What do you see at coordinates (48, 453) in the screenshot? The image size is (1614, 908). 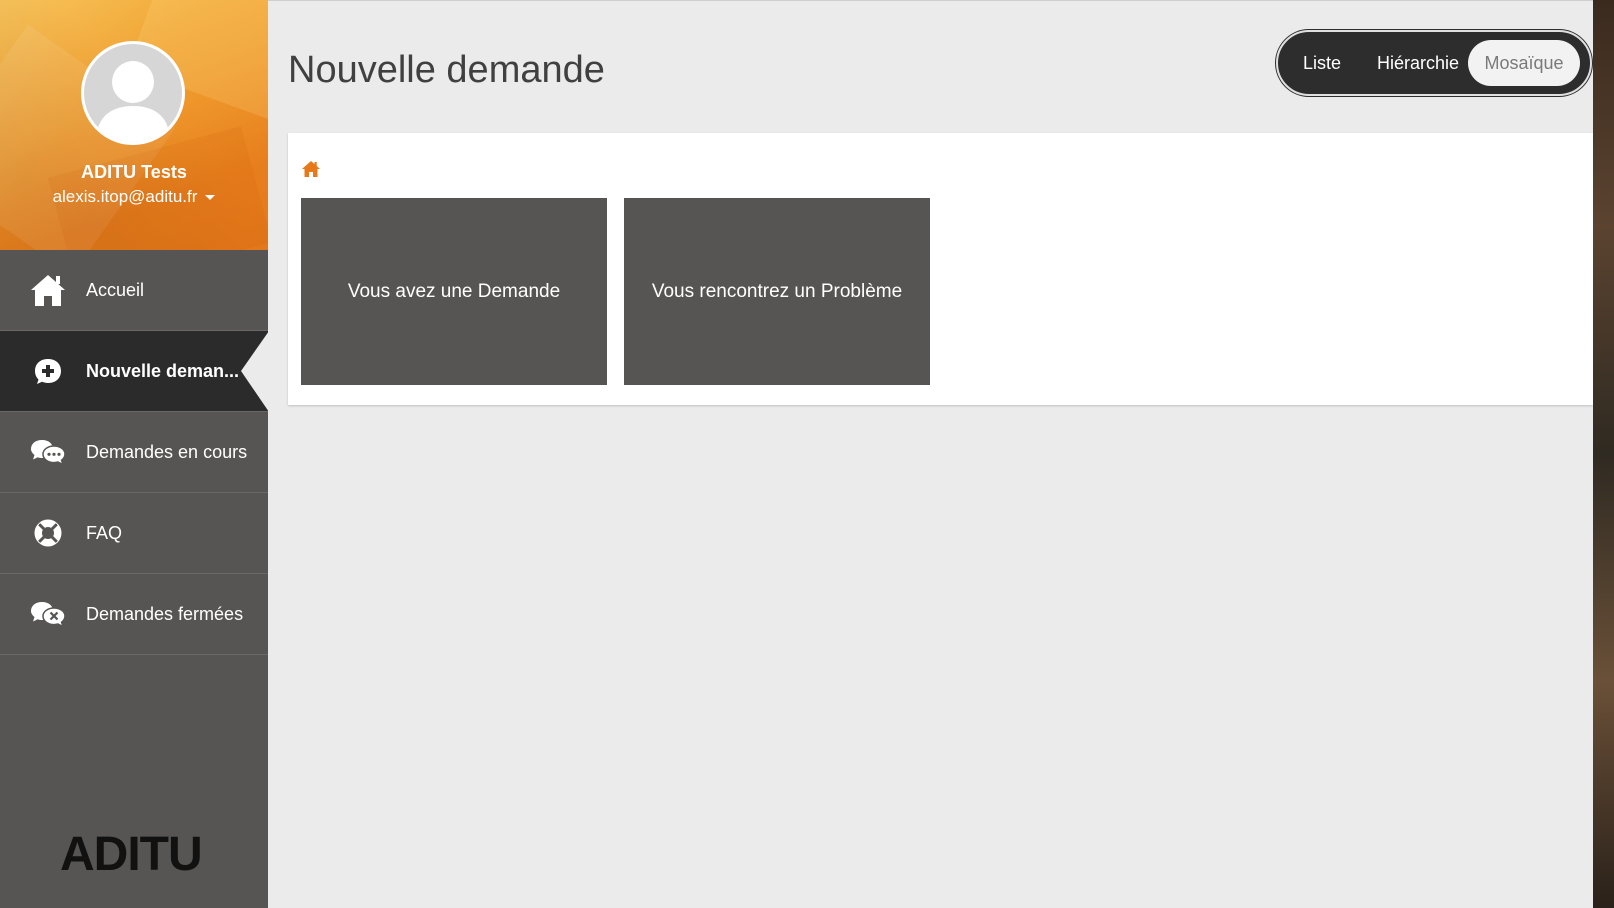 I see `chat-bubbles-icon` at bounding box center [48, 453].